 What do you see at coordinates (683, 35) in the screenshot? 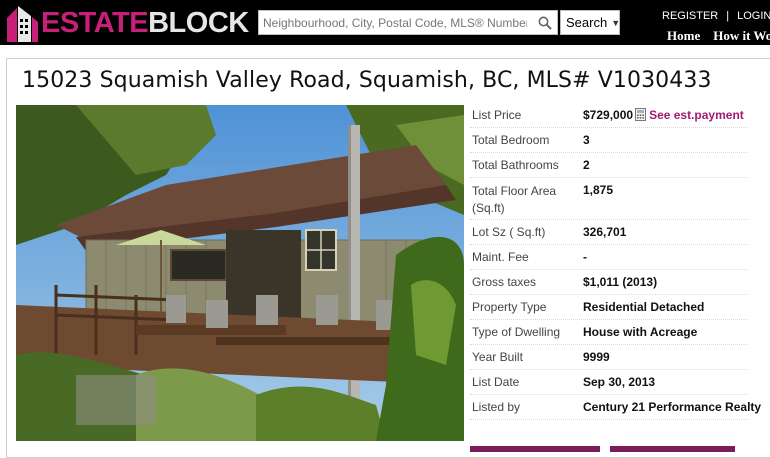
I see `nav-home: Home` at bounding box center [683, 35].